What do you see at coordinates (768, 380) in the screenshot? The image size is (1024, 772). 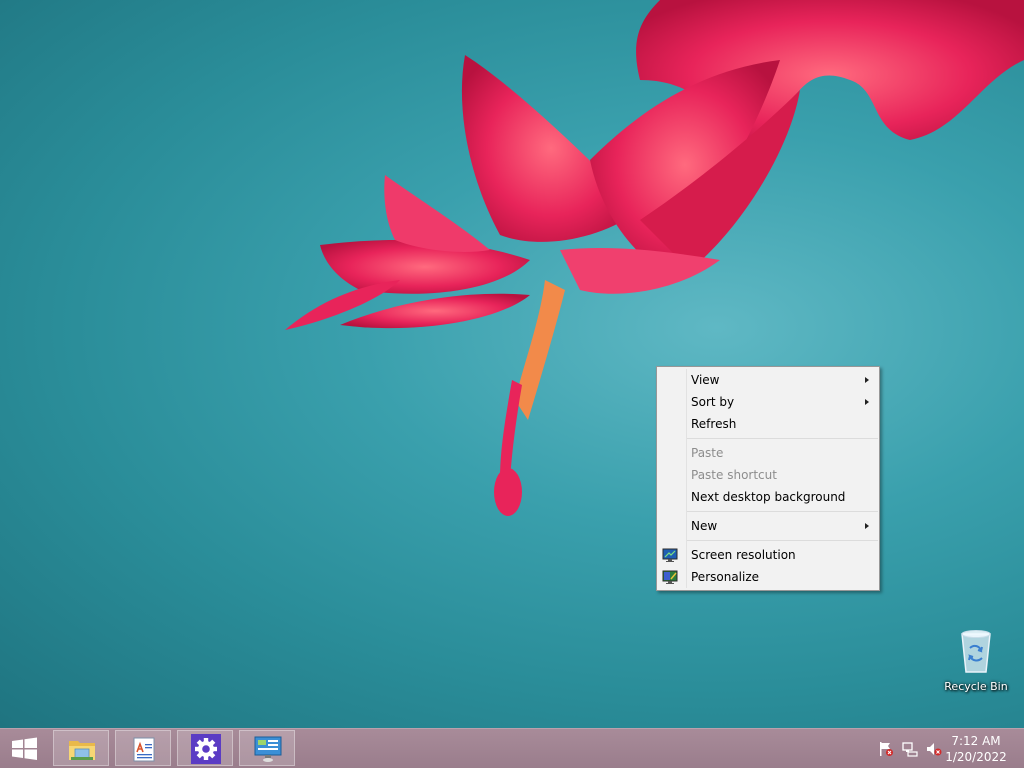 I see `menu-item-view: View` at bounding box center [768, 380].